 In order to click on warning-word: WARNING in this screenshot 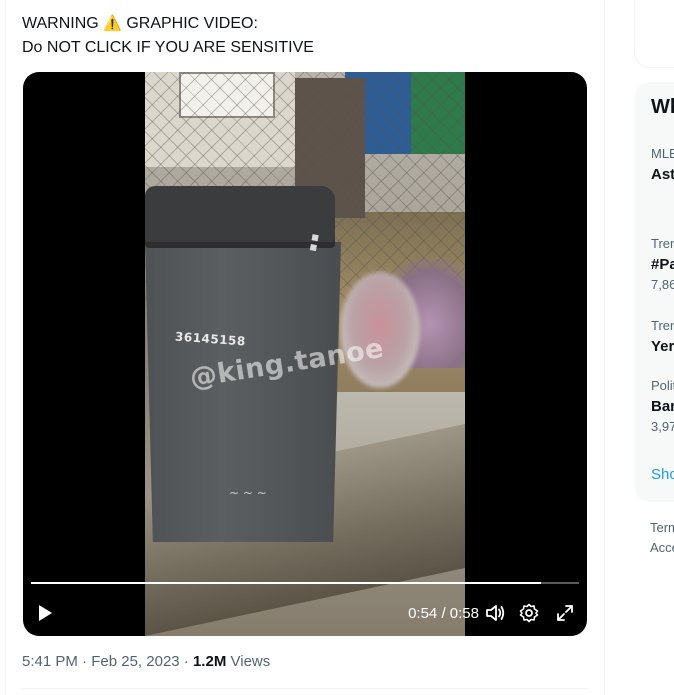, I will do `click(60, 23)`.